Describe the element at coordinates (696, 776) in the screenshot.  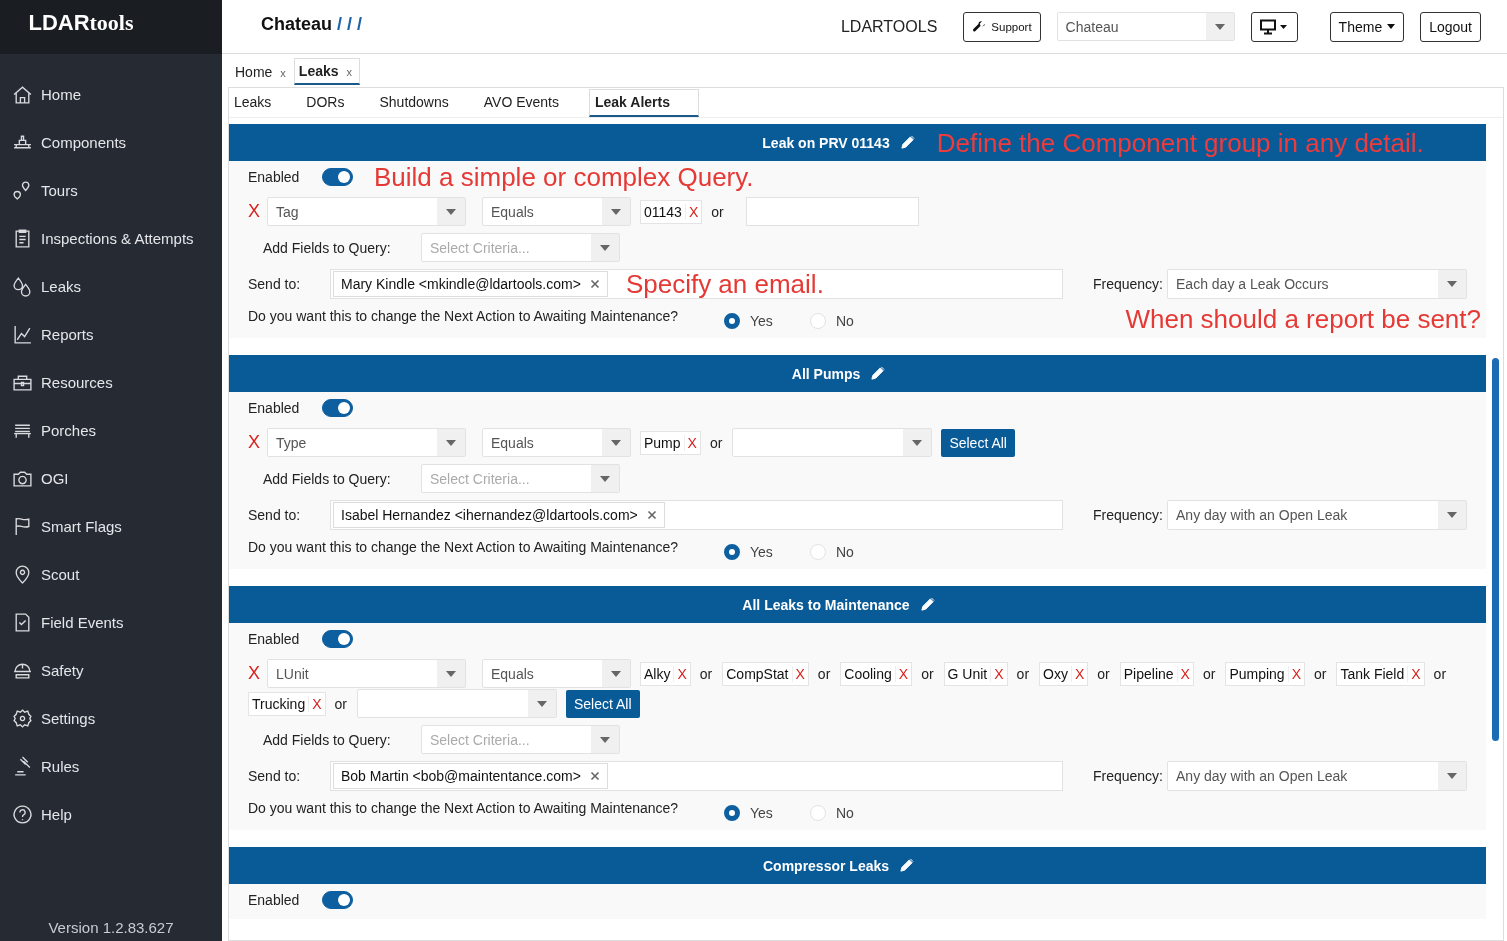
I see `email-field: Bob Martin <bob@maintentance.com>` at that location.